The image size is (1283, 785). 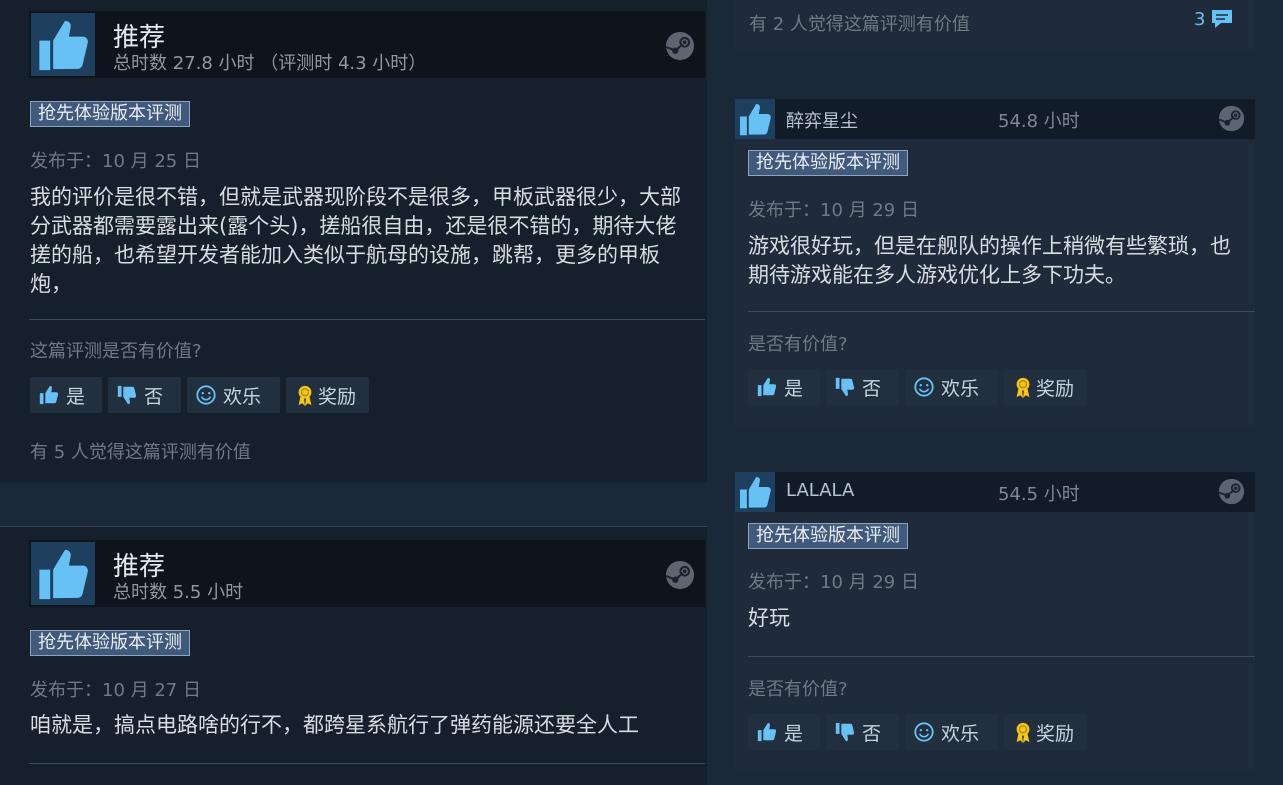 What do you see at coordinates (820, 490) in the screenshot?
I see `reviewer-name: LALALA` at bounding box center [820, 490].